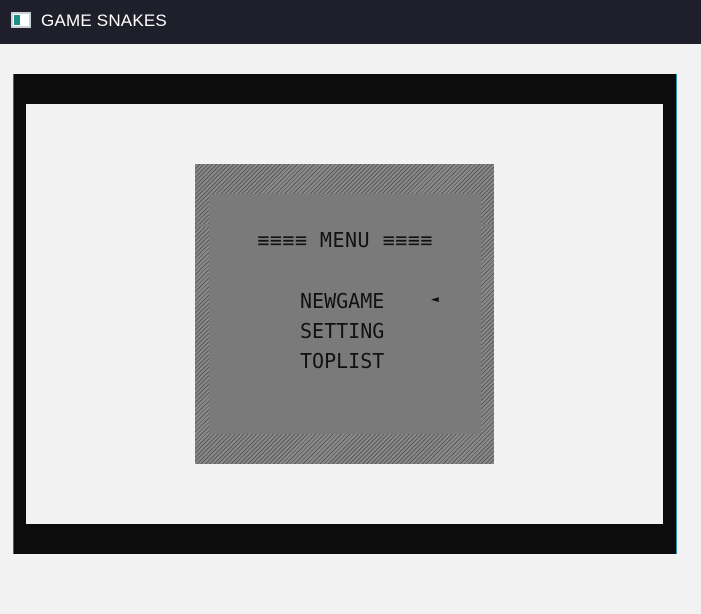  Describe the element at coordinates (345, 240) in the screenshot. I see `menu-title: ≡≡≡≡ MENU ≡≡≡≡` at that location.